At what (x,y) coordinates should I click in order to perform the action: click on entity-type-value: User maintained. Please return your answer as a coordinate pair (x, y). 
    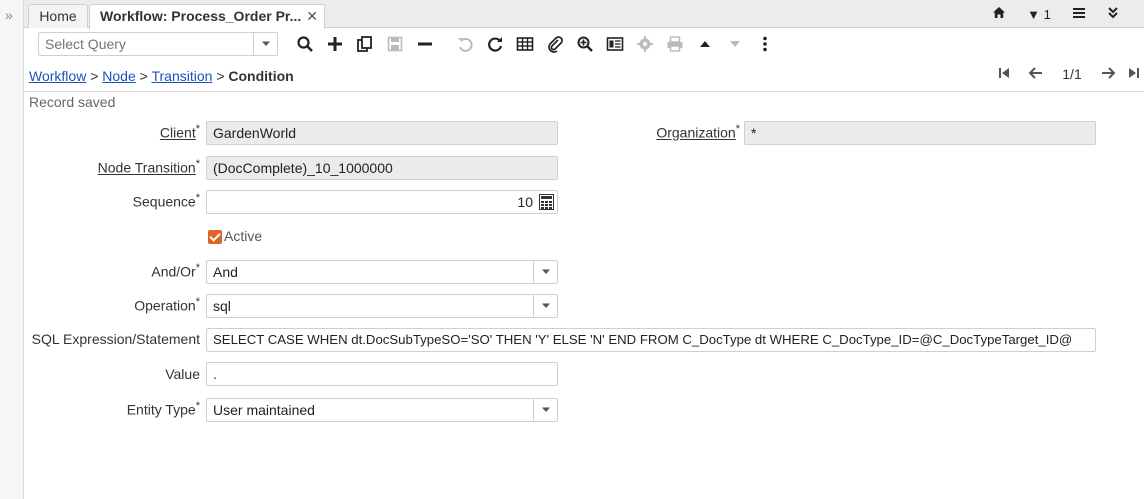
    Looking at the image, I should click on (264, 410).